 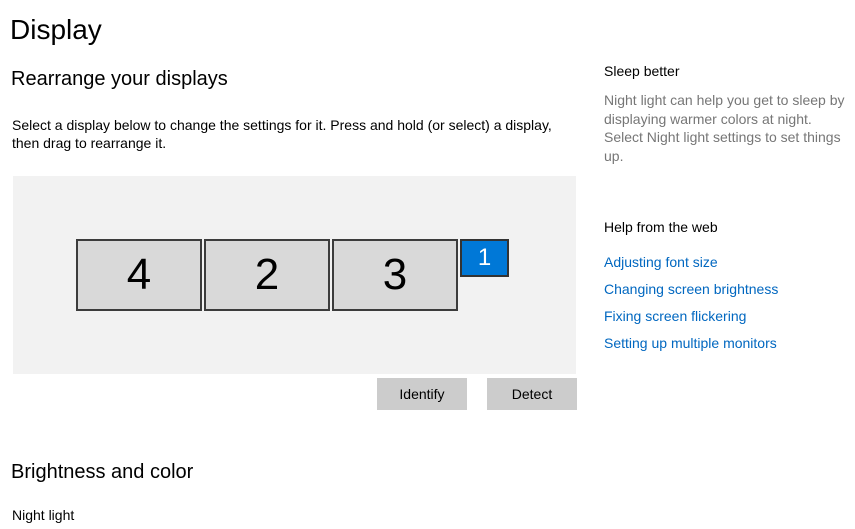 What do you see at coordinates (267, 275) in the screenshot?
I see `display-2: 2` at bounding box center [267, 275].